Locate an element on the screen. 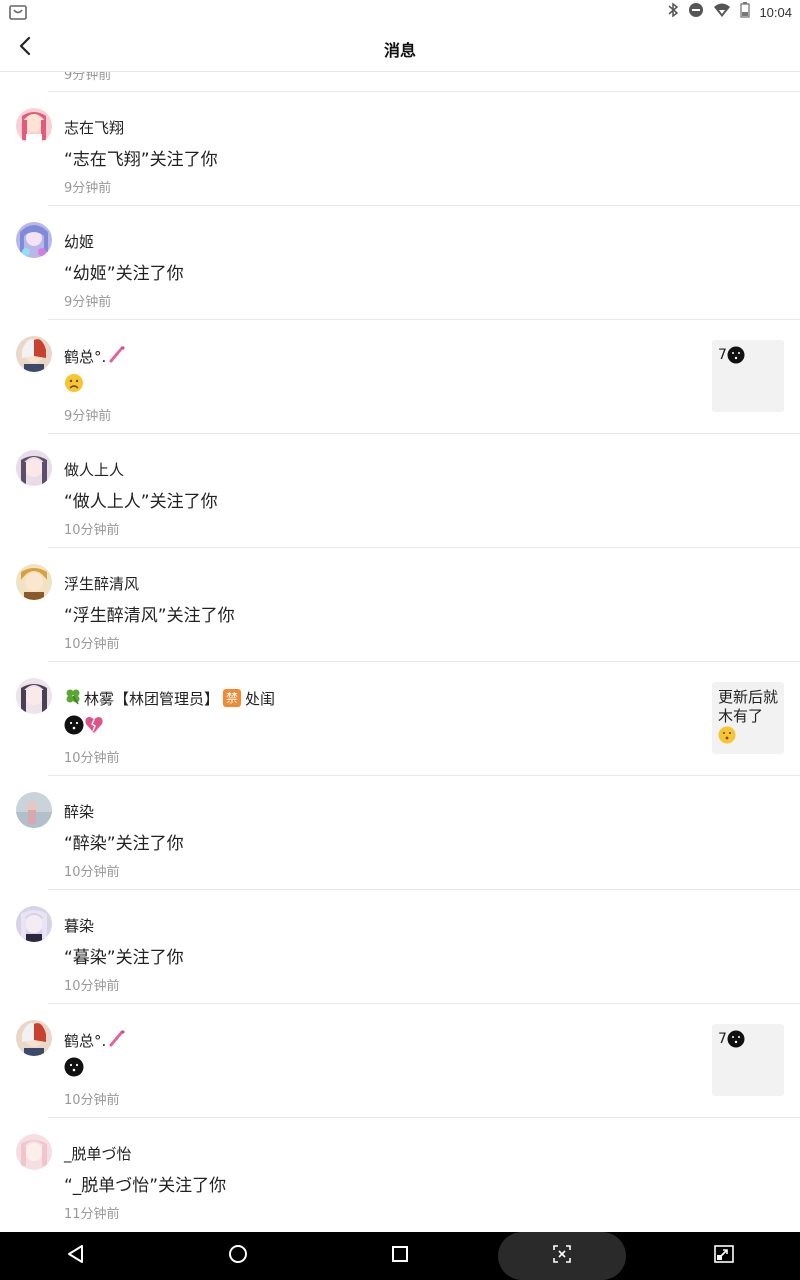 This screenshot has height=1280, width=800. wifi-icon is located at coordinates (722, 12).